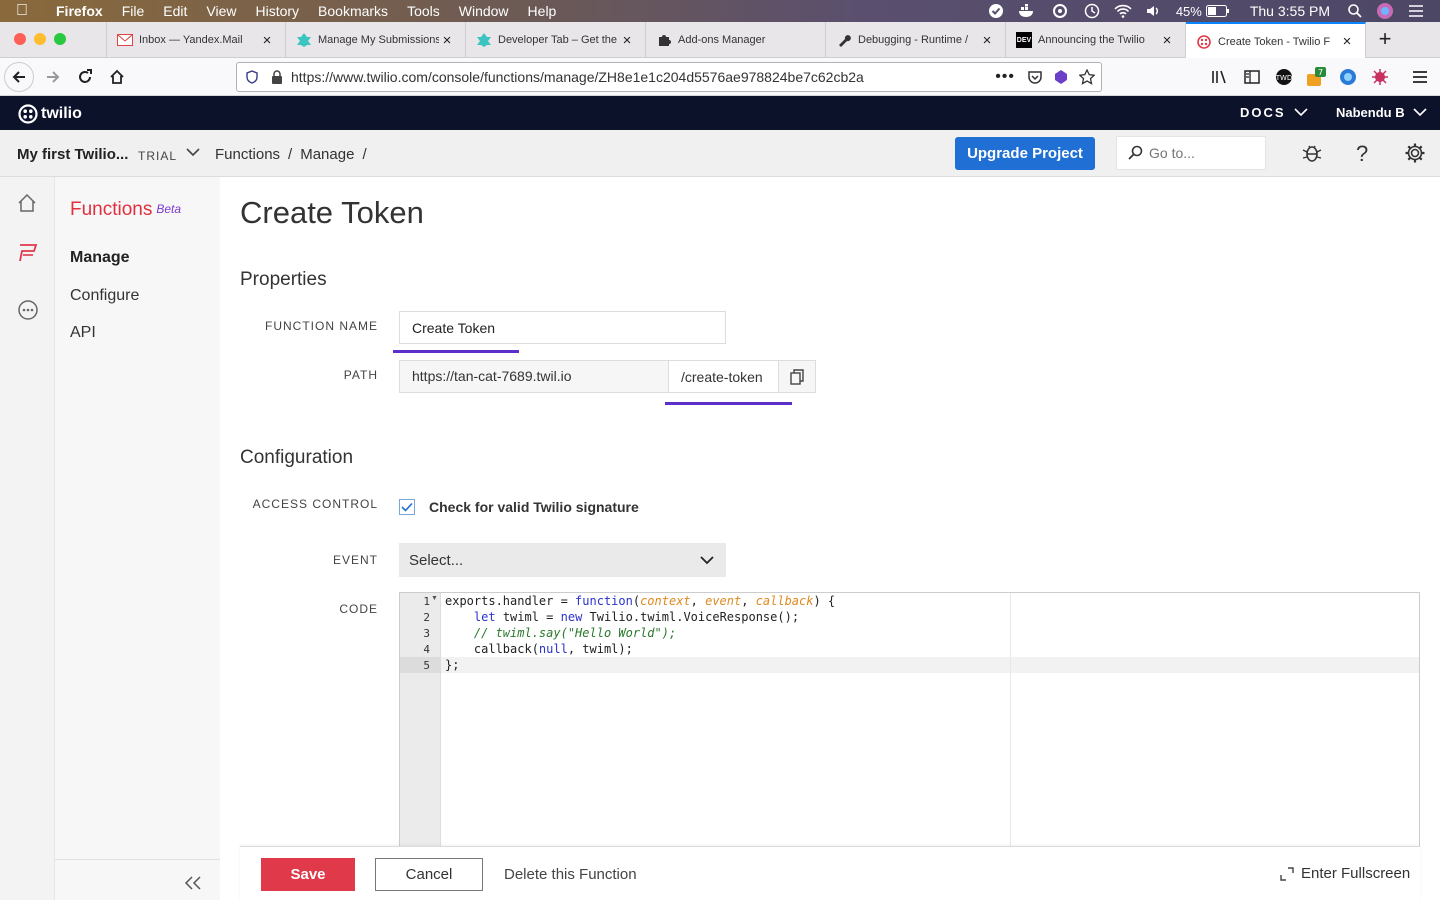 This screenshot has height=900, width=1440. What do you see at coordinates (327, 154) in the screenshot?
I see `breadcrumb-manage: Manage` at bounding box center [327, 154].